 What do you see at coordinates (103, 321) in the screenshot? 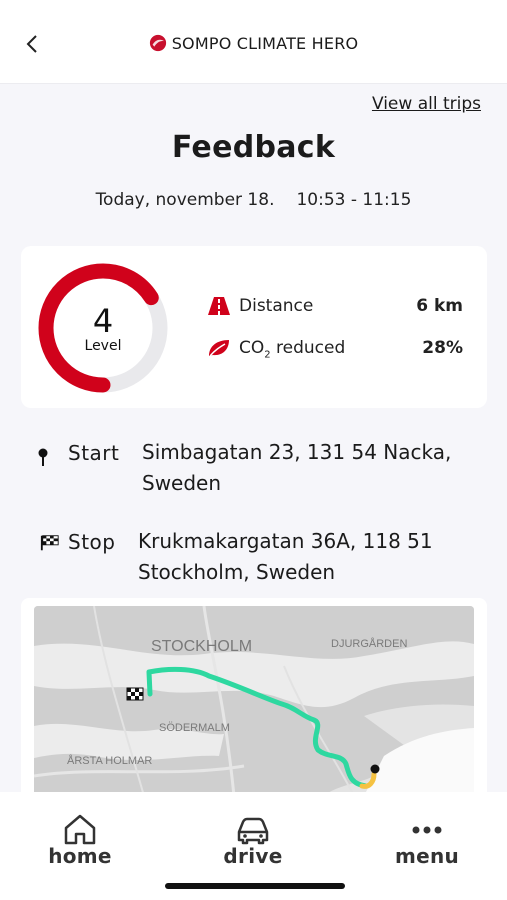
I see `level-value: 4` at bounding box center [103, 321].